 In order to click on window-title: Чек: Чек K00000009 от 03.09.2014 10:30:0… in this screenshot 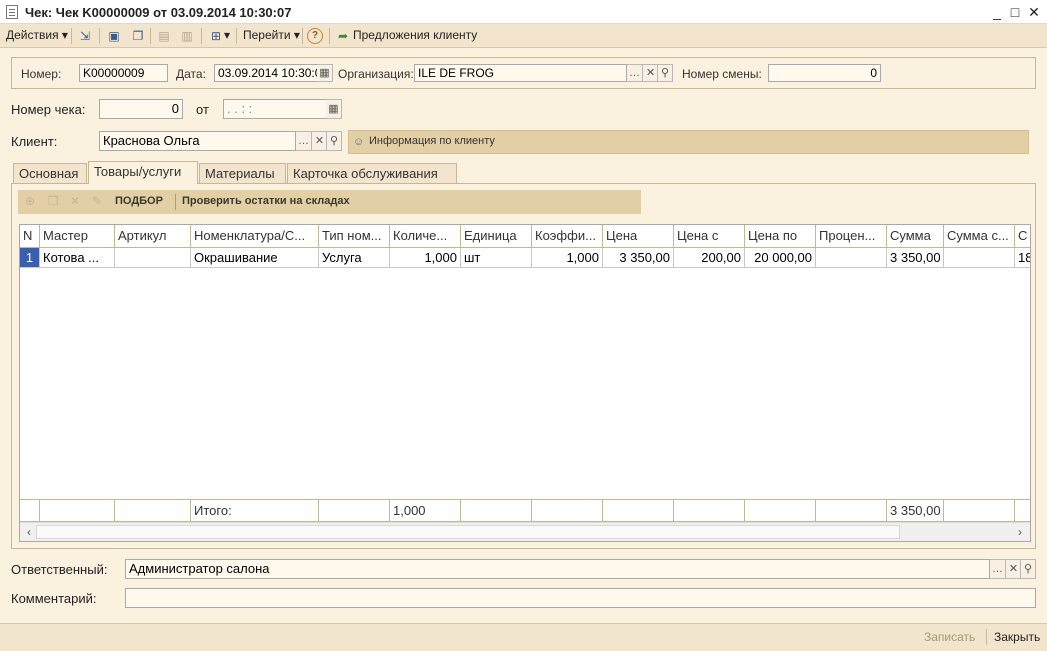, I will do `click(158, 12)`.